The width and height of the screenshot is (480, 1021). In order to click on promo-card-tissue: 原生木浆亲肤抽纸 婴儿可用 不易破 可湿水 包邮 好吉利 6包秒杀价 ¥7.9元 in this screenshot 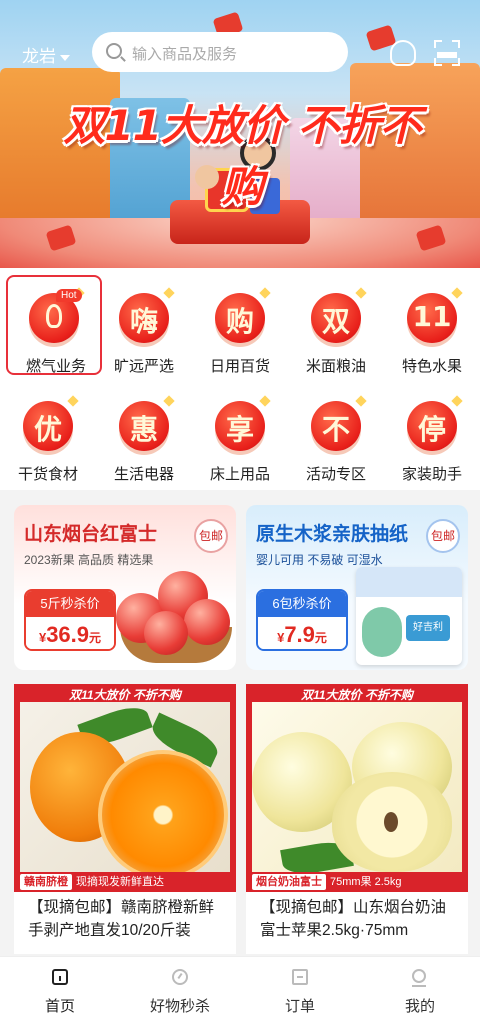, I will do `click(357, 587)`.